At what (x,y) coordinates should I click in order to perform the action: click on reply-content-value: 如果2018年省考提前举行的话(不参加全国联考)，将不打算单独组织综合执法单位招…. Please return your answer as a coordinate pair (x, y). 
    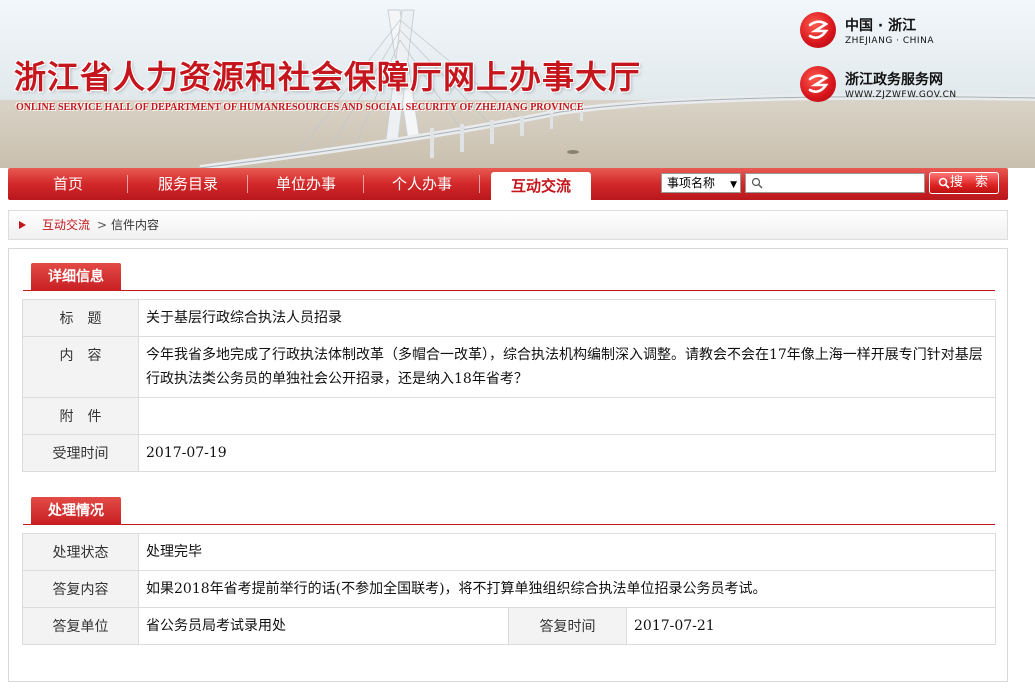
    Looking at the image, I should click on (567, 589).